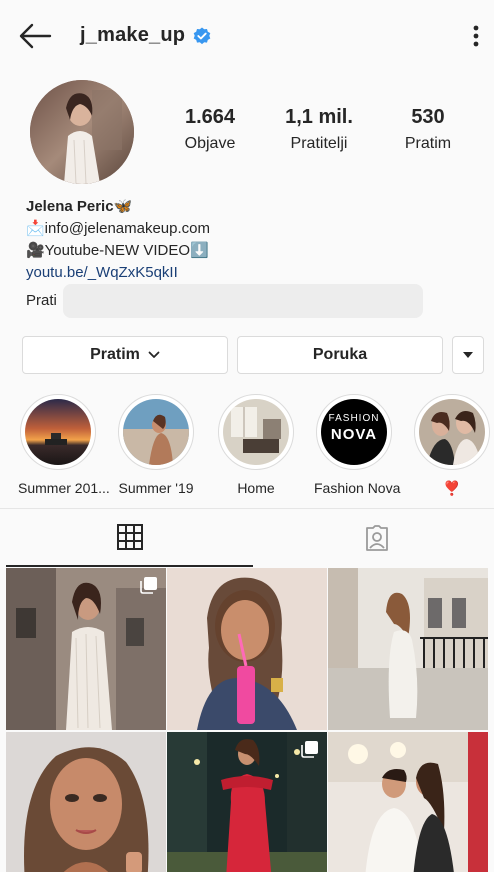 This screenshot has height=872, width=494. What do you see at coordinates (242, 301) in the screenshot?
I see `followed-by-blurred` at bounding box center [242, 301].